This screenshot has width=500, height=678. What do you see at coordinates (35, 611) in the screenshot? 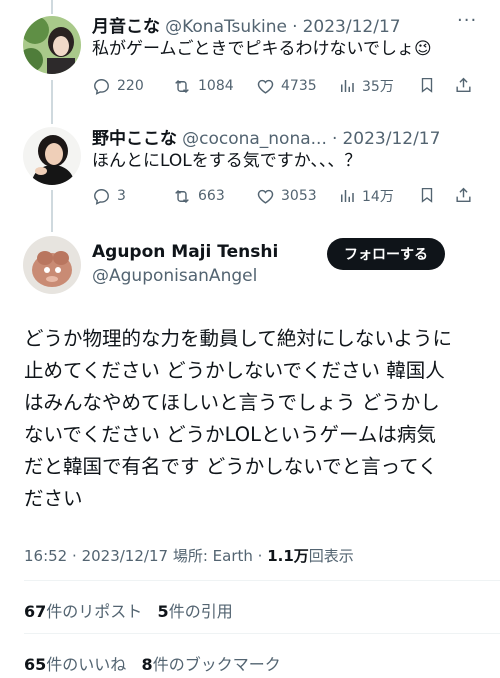
I see `reposts-count: 67` at bounding box center [35, 611].